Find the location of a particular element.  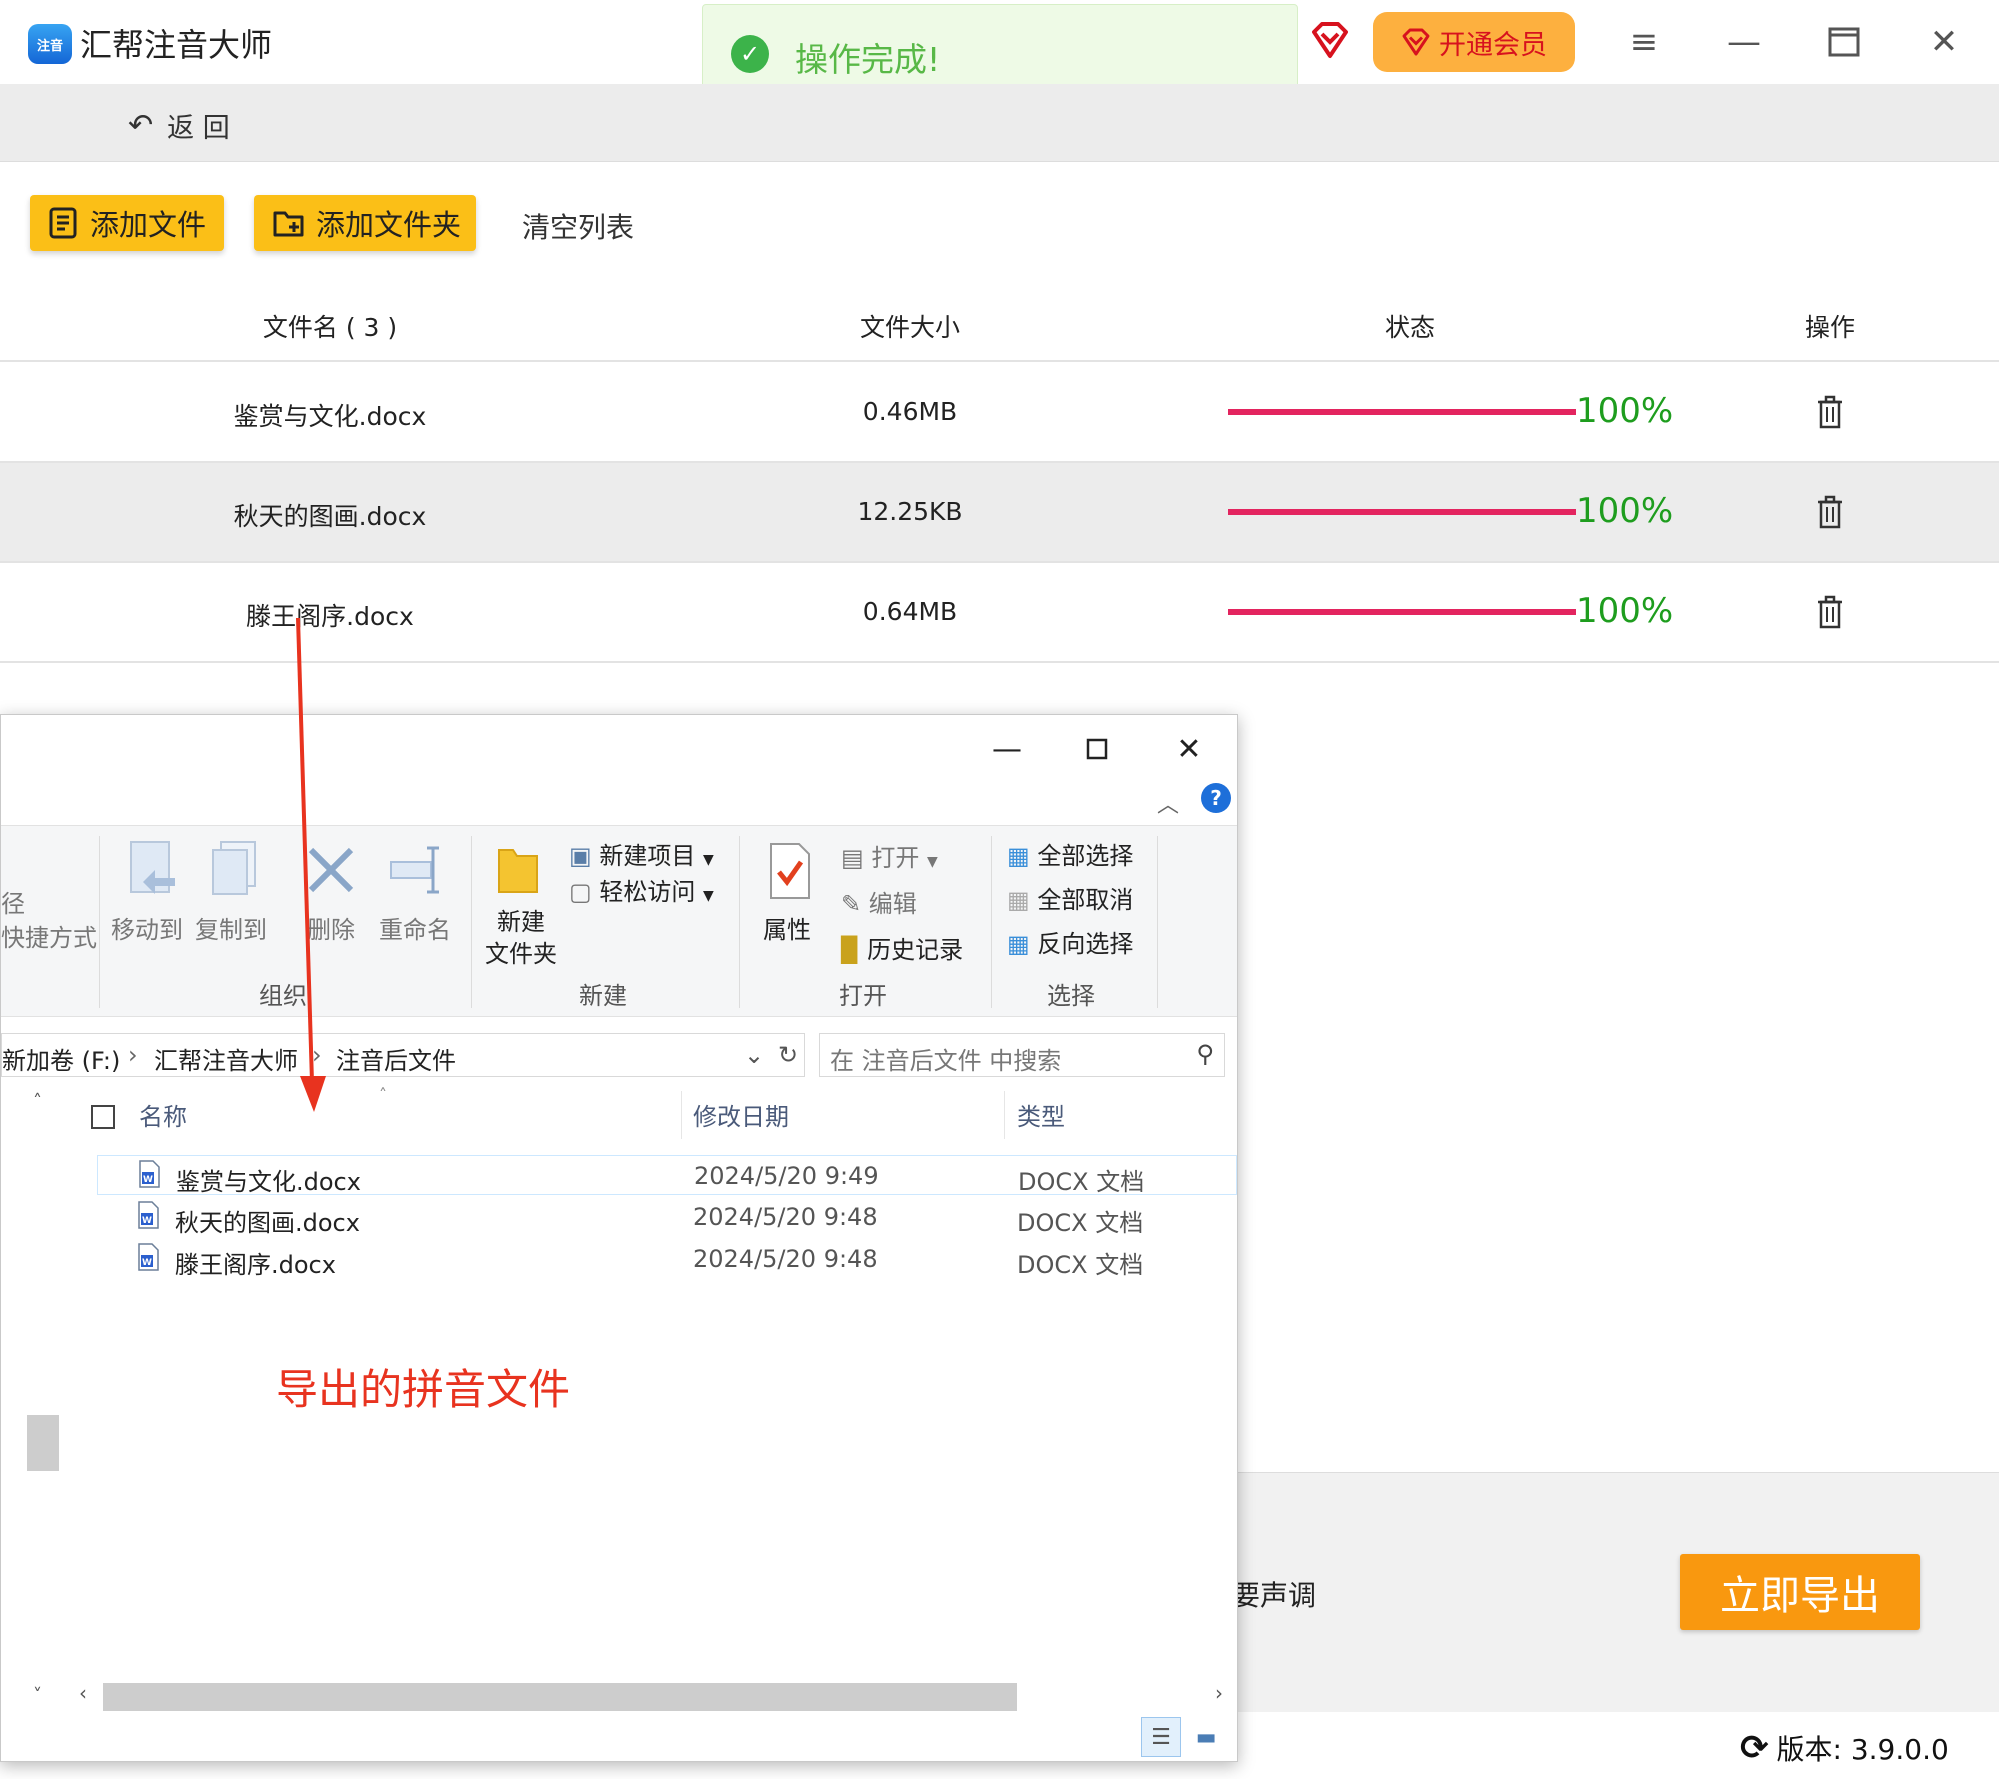

file-name: 滕王阁序.docx is located at coordinates (255, 1265).